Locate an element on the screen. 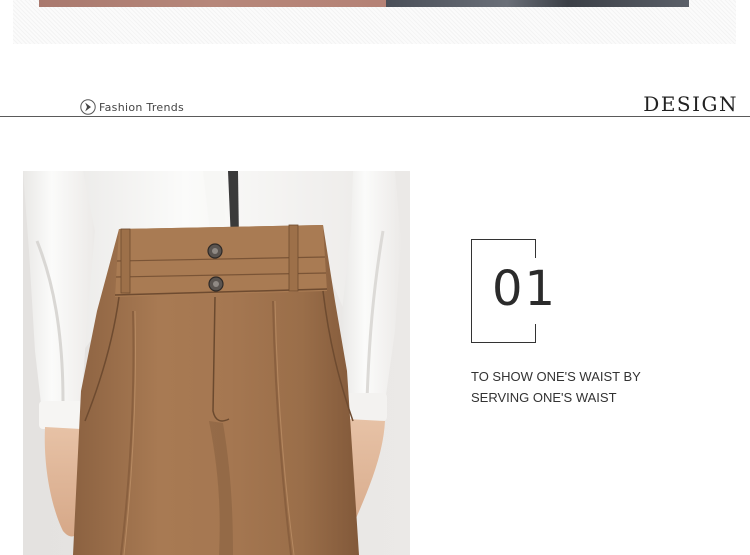 This screenshot has width=750, height=555. section-title: DESIGN is located at coordinates (690, 104).